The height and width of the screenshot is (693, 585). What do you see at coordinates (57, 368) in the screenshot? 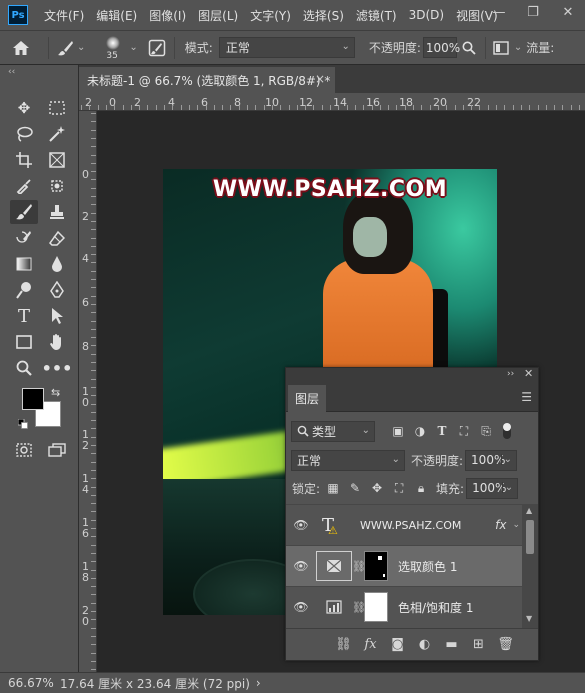
I see `more-tools-icon: •••` at bounding box center [57, 368].